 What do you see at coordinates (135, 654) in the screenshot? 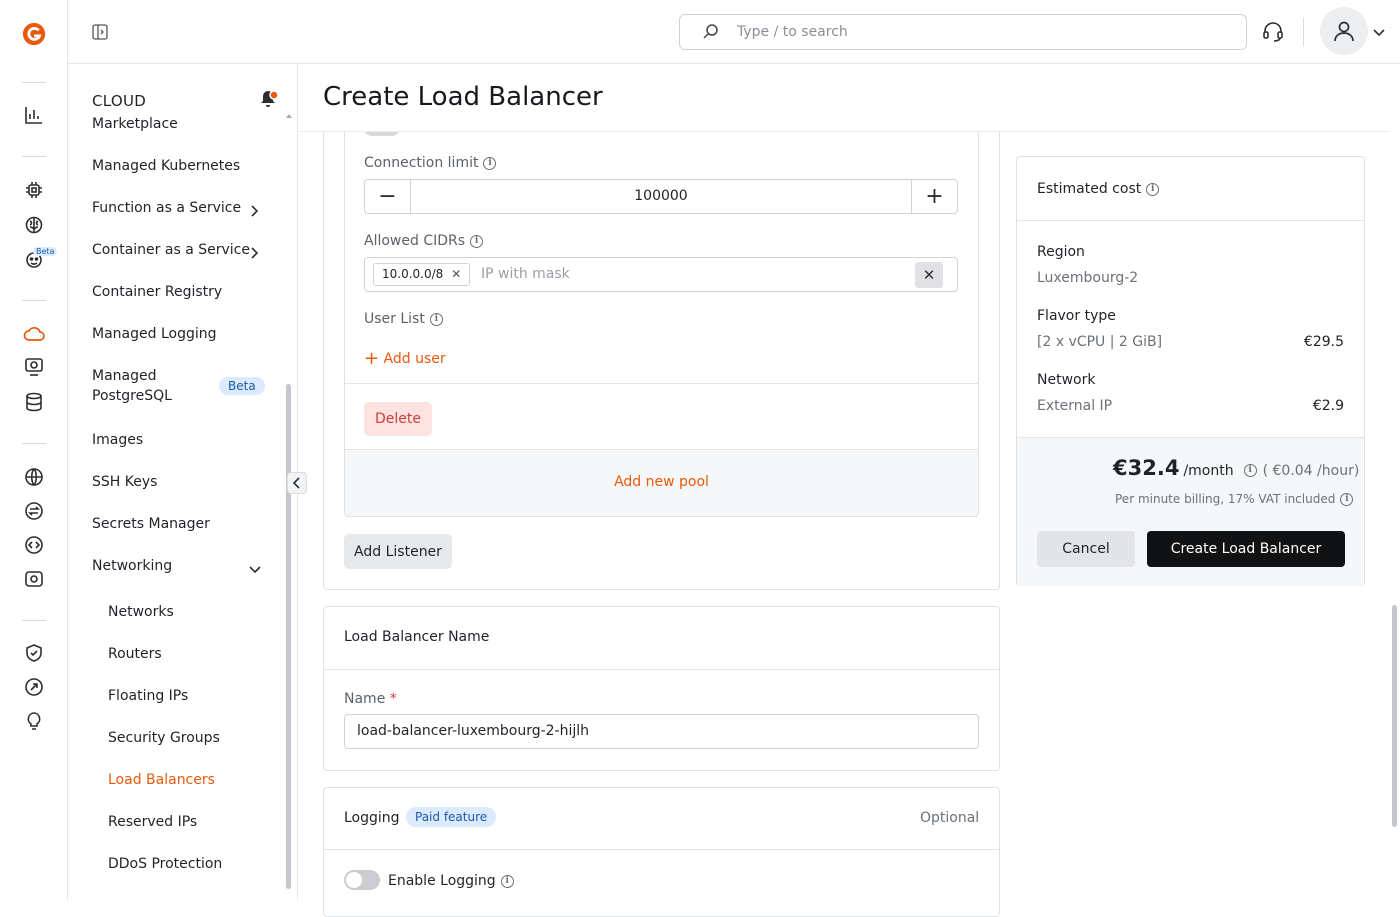
I see `sidebar-item-routers: Routers` at bounding box center [135, 654].